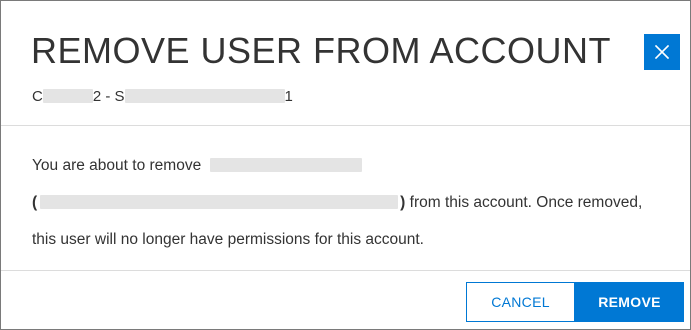  Describe the element at coordinates (288, 96) in the screenshot. I see `subtitle-suffix: 1` at that location.